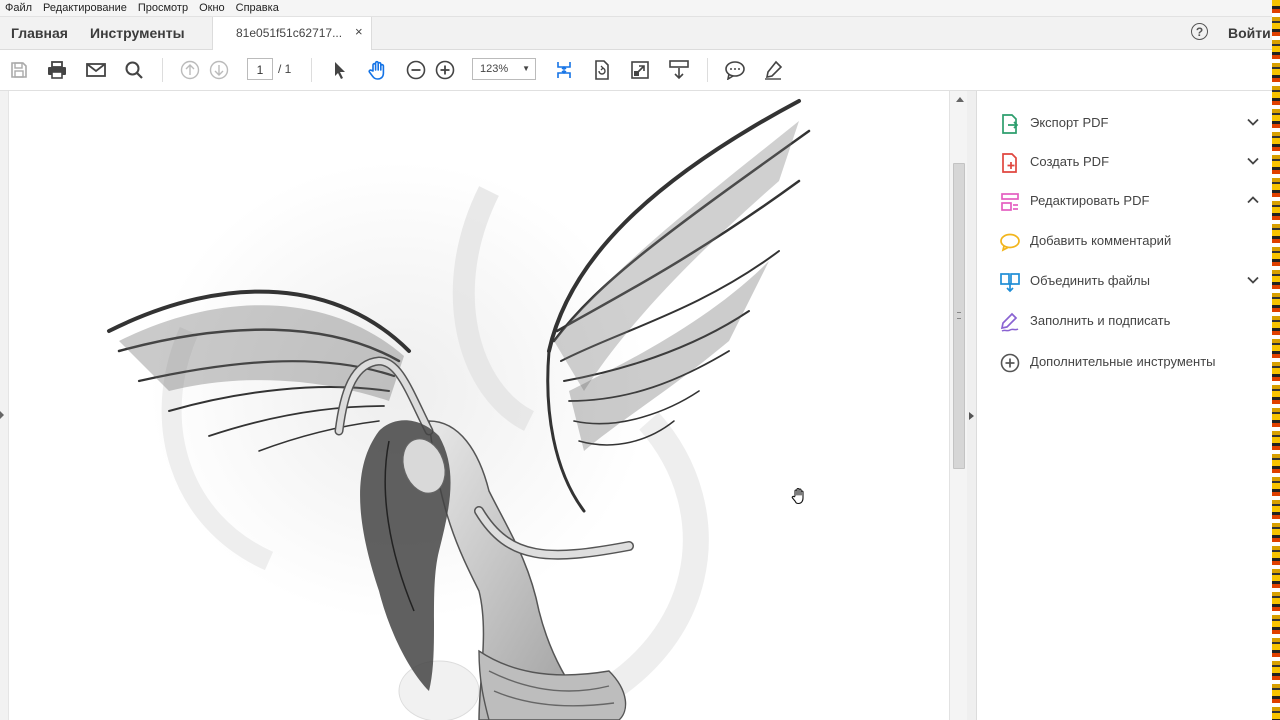 The width and height of the screenshot is (1280, 720). Describe the element at coordinates (219, 70) in the screenshot. I see `next-page-icon` at that location.